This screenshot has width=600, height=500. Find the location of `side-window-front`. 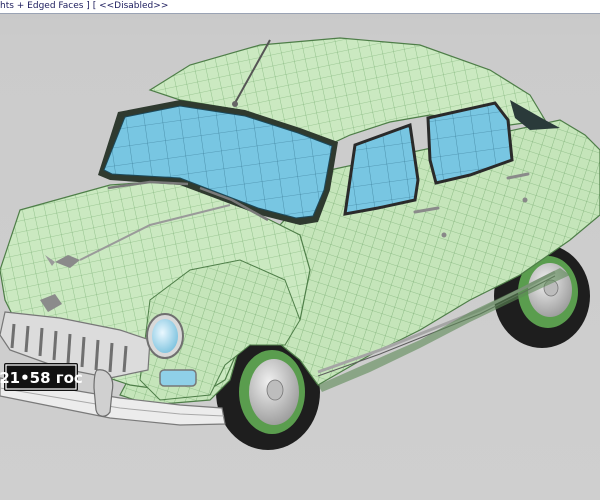

side-window-front is located at coordinates (381, 169).